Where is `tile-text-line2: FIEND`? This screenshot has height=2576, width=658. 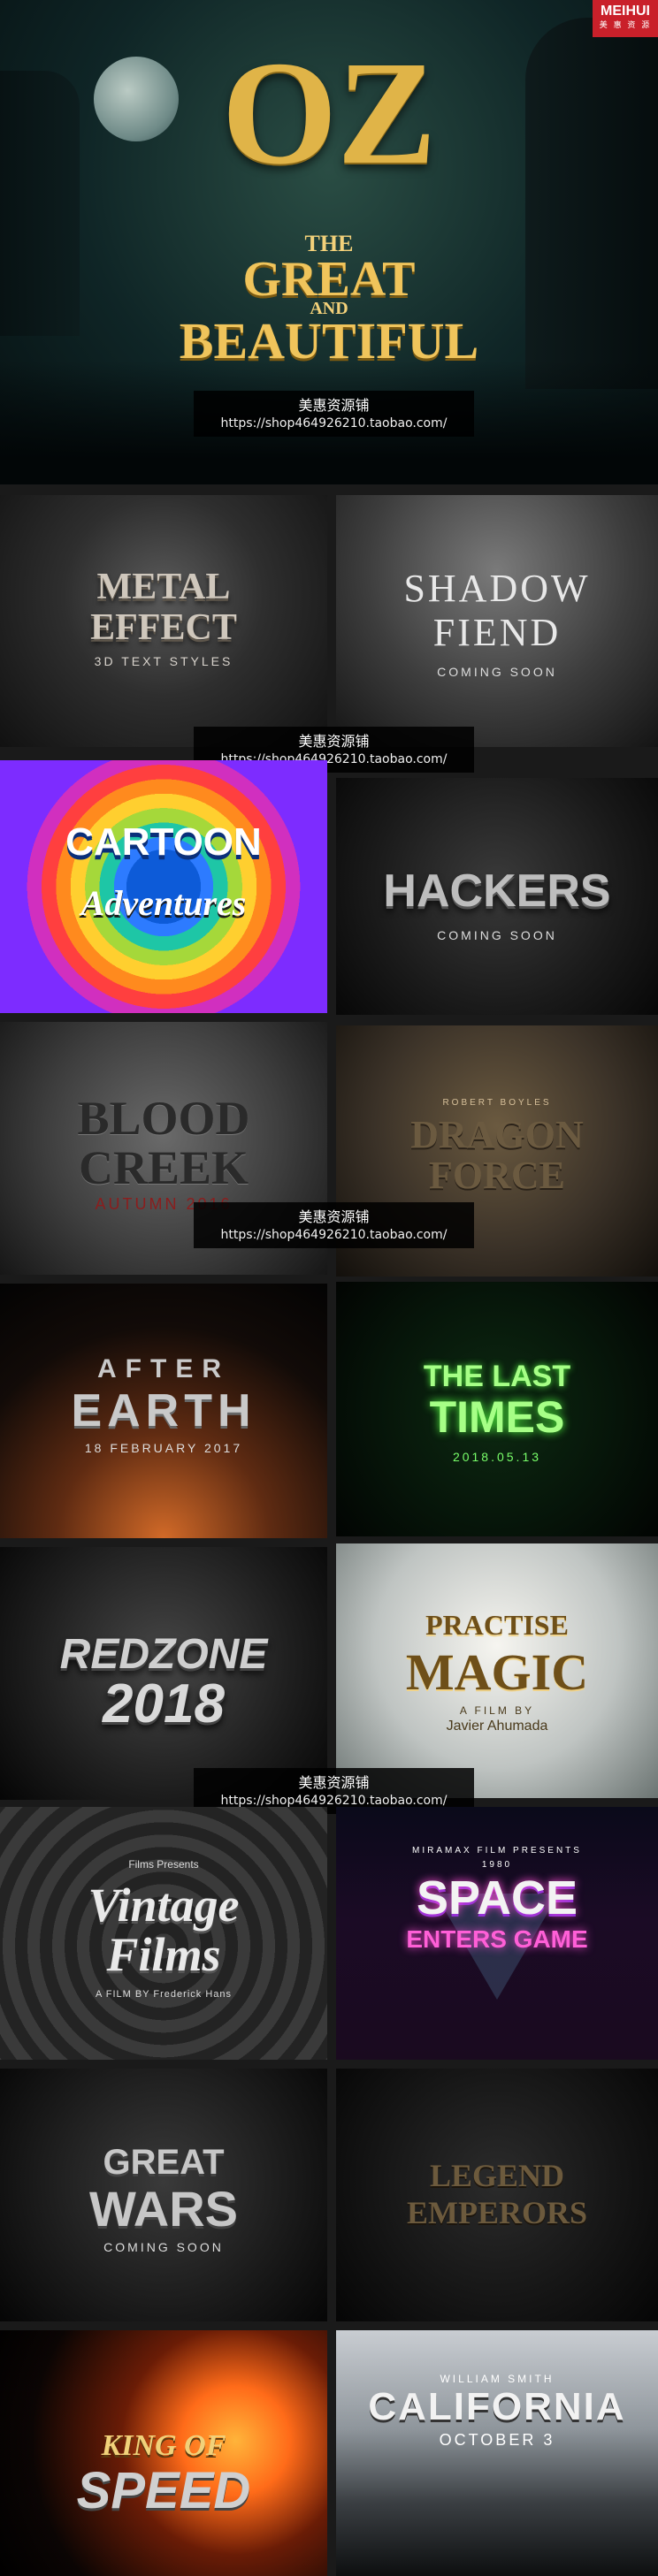 tile-text-line2: FIEND is located at coordinates (497, 632).